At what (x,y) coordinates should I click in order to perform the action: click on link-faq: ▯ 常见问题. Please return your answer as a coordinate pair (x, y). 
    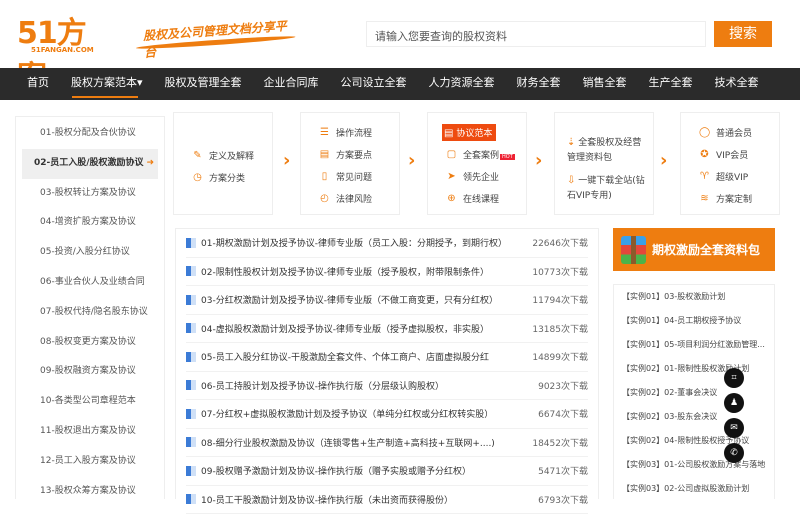
    Looking at the image, I should click on (345, 176).